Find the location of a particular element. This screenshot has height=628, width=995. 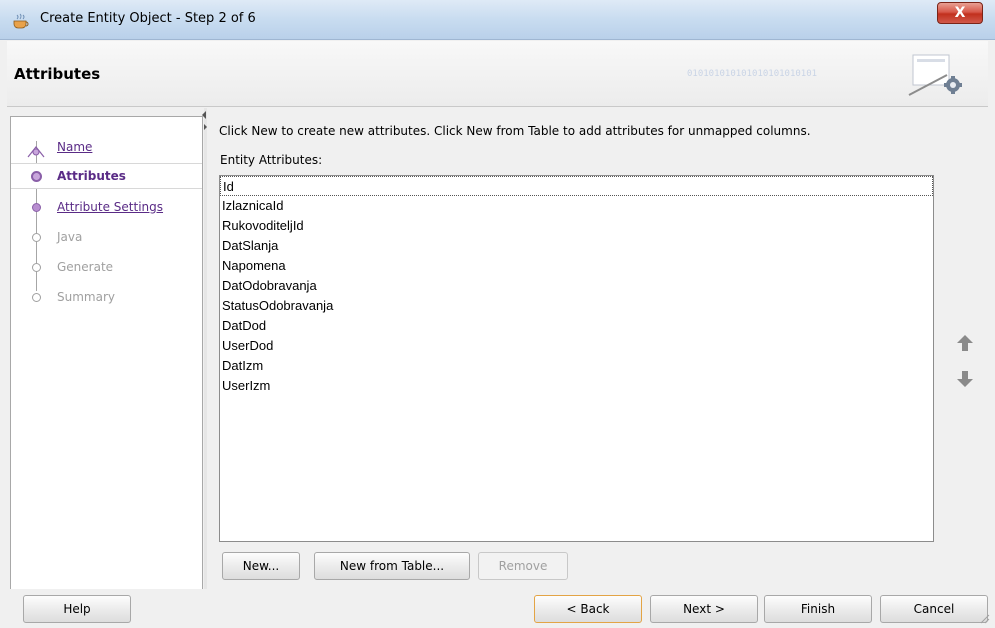

title-bar: Create Entity Object - Step 2 of 6 X is located at coordinates (497, 20).